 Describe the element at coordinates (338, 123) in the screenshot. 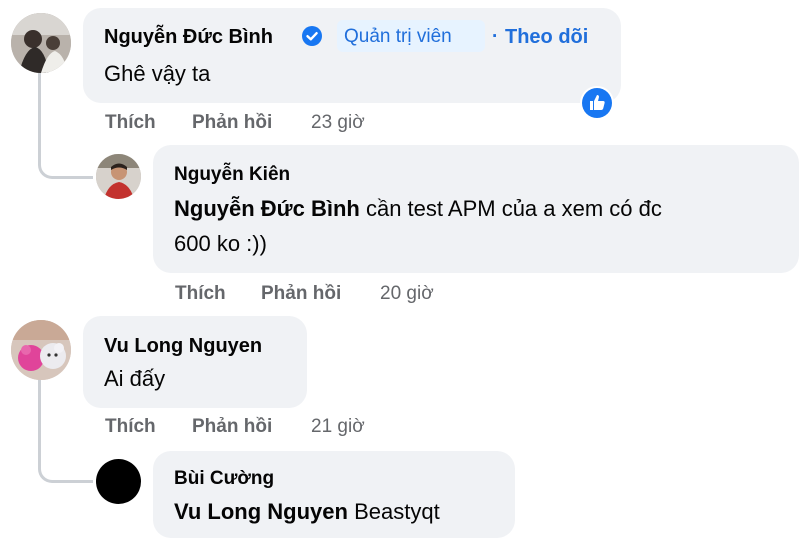

I see `timestamp: 23 giờ` at that location.